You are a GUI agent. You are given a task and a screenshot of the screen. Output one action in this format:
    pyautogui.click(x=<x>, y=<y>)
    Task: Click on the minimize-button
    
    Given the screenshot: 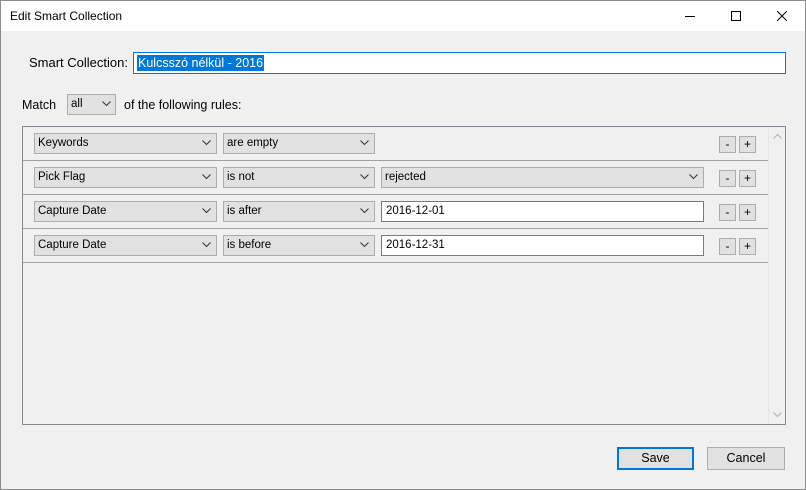 What is the action you would take?
    pyautogui.click(x=690, y=16)
    